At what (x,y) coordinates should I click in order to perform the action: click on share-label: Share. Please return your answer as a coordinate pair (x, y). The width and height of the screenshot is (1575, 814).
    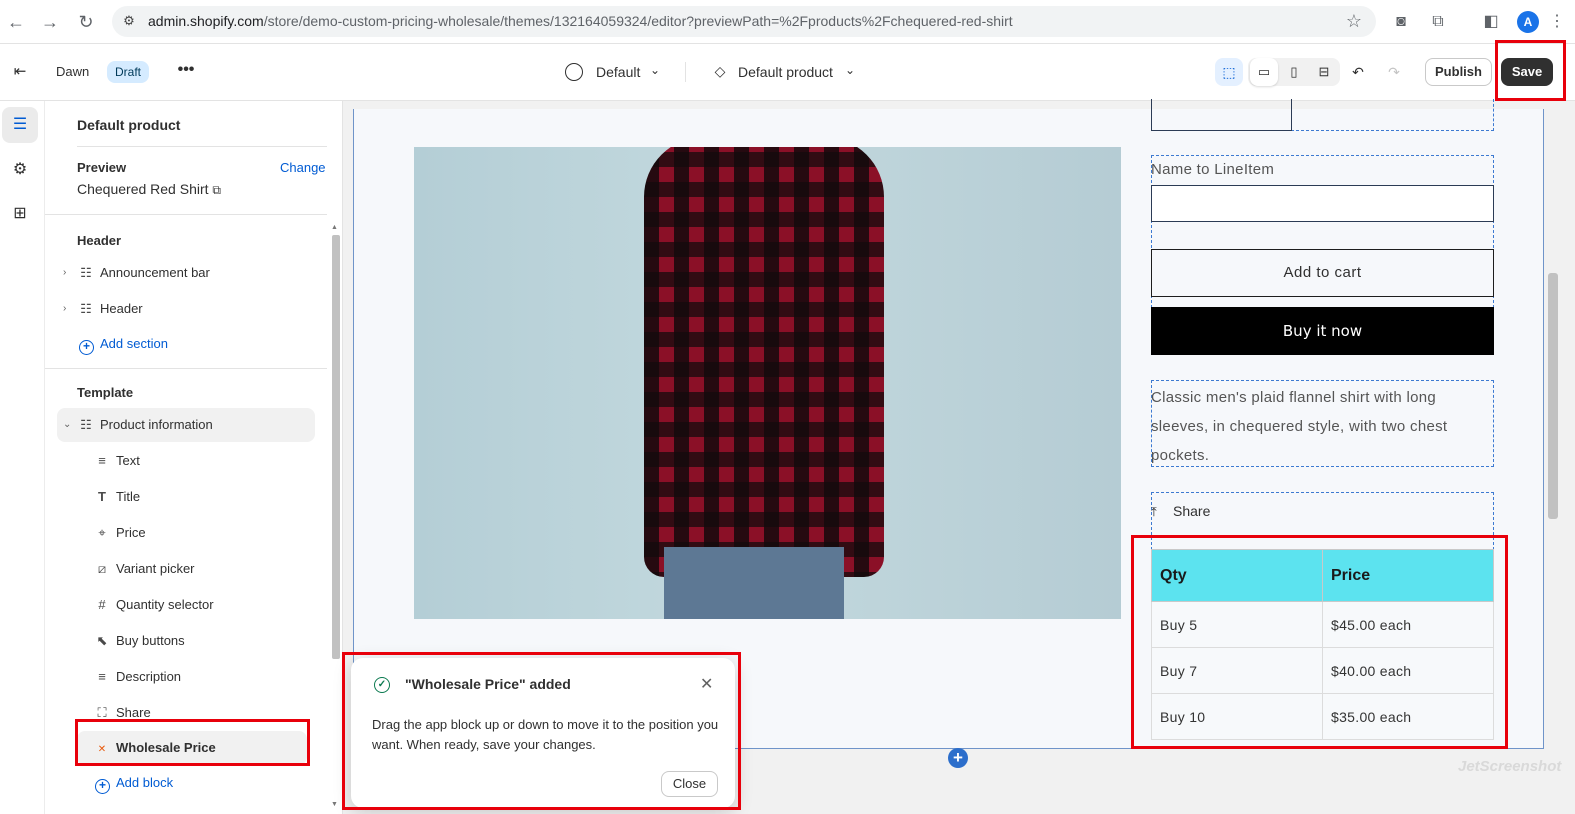
    Looking at the image, I should click on (1192, 511).